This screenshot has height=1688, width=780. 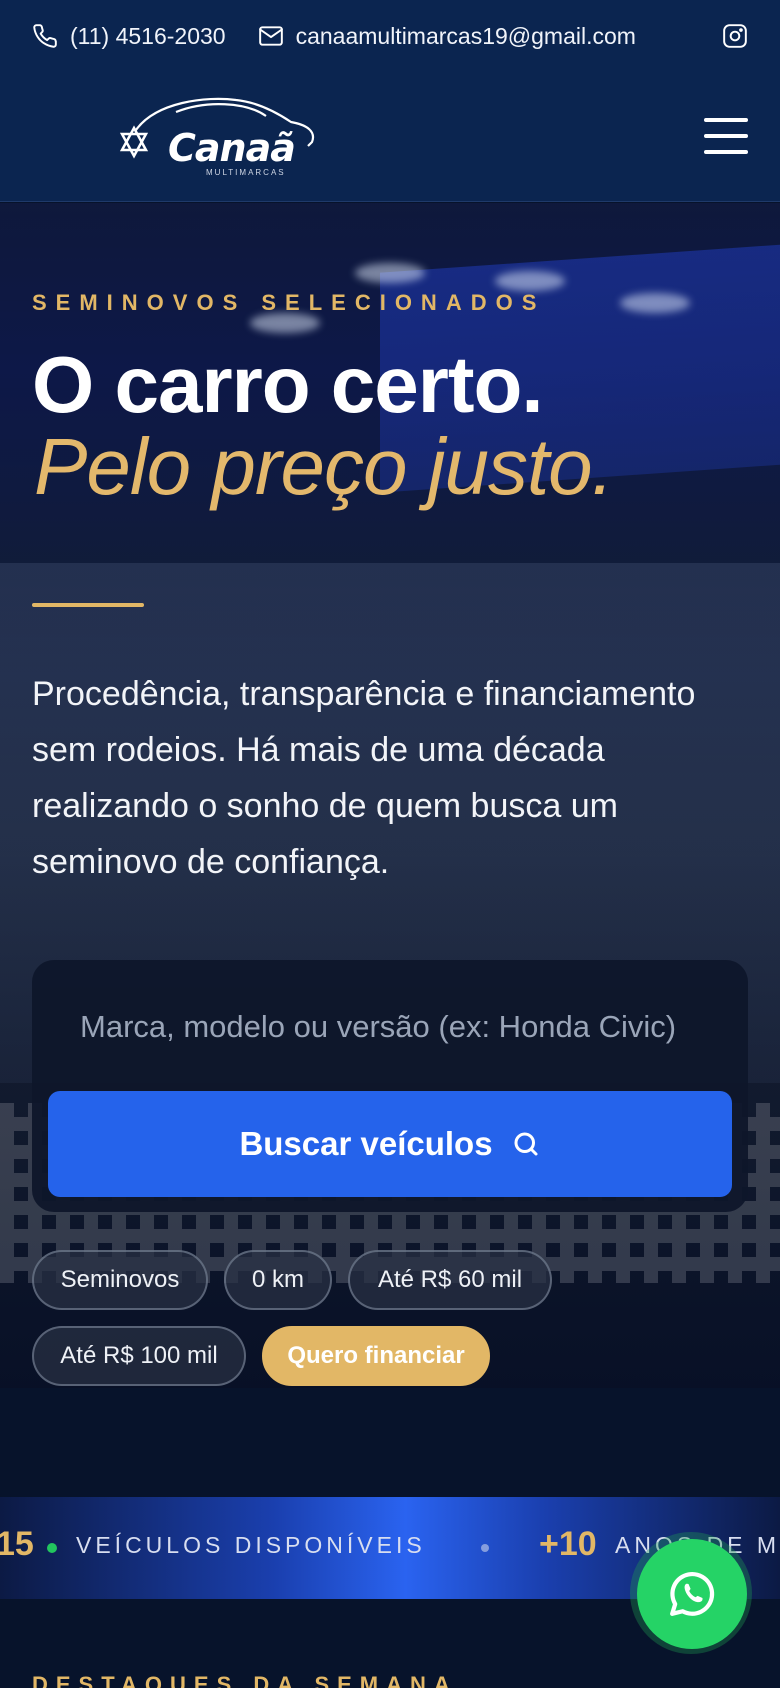 I want to click on search-button-label: Buscar veículos, so click(x=366, y=1143).